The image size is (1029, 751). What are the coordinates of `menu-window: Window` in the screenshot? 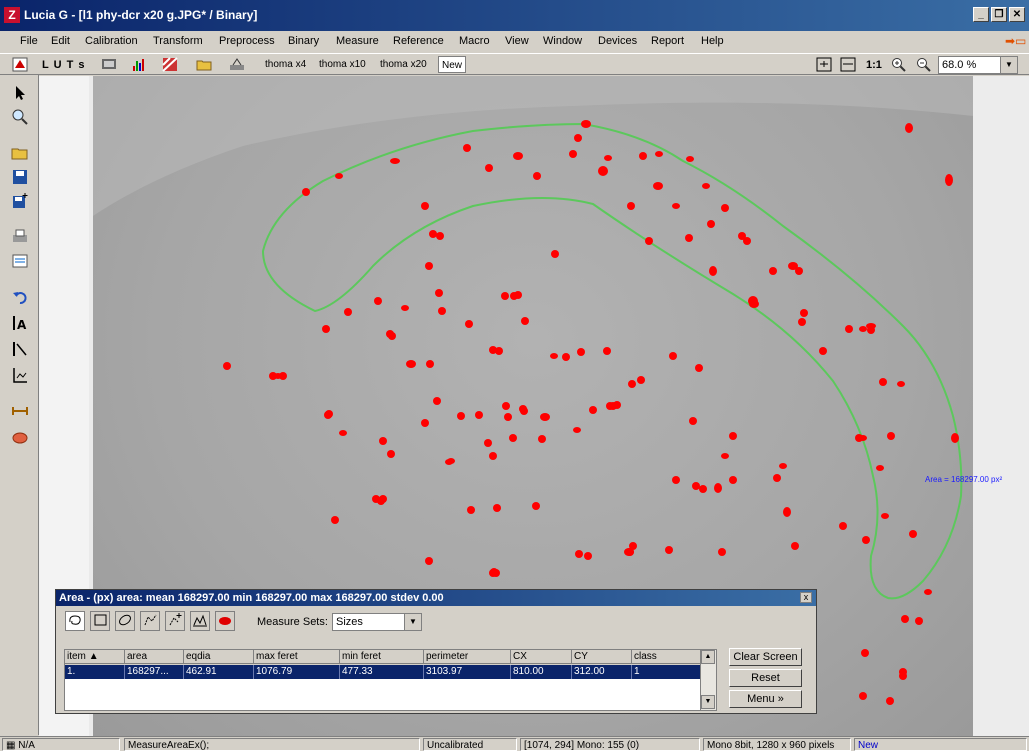 It's located at (562, 41).